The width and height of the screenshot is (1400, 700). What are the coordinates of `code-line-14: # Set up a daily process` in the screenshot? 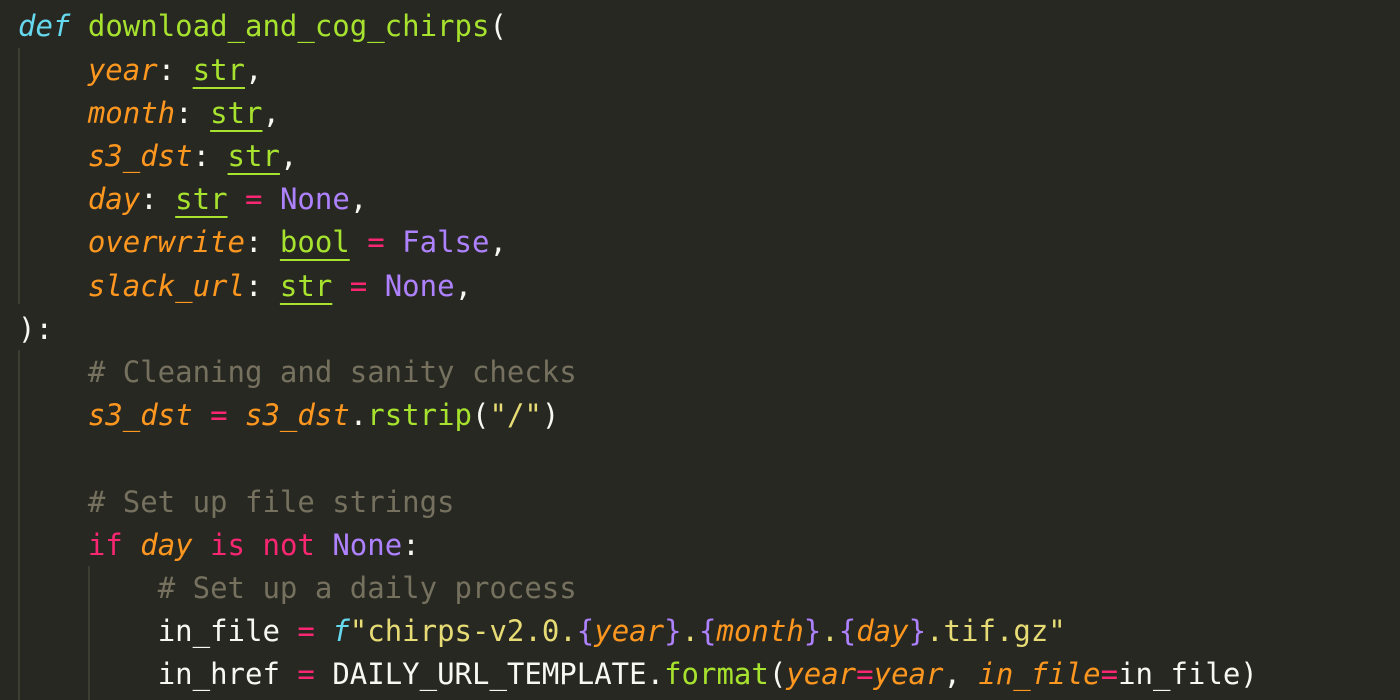 It's located at (297, 588).